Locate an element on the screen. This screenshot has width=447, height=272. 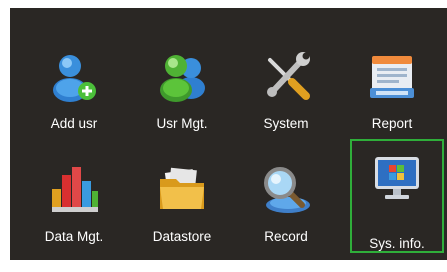
tools-icon is located at coordinates (288, 76).